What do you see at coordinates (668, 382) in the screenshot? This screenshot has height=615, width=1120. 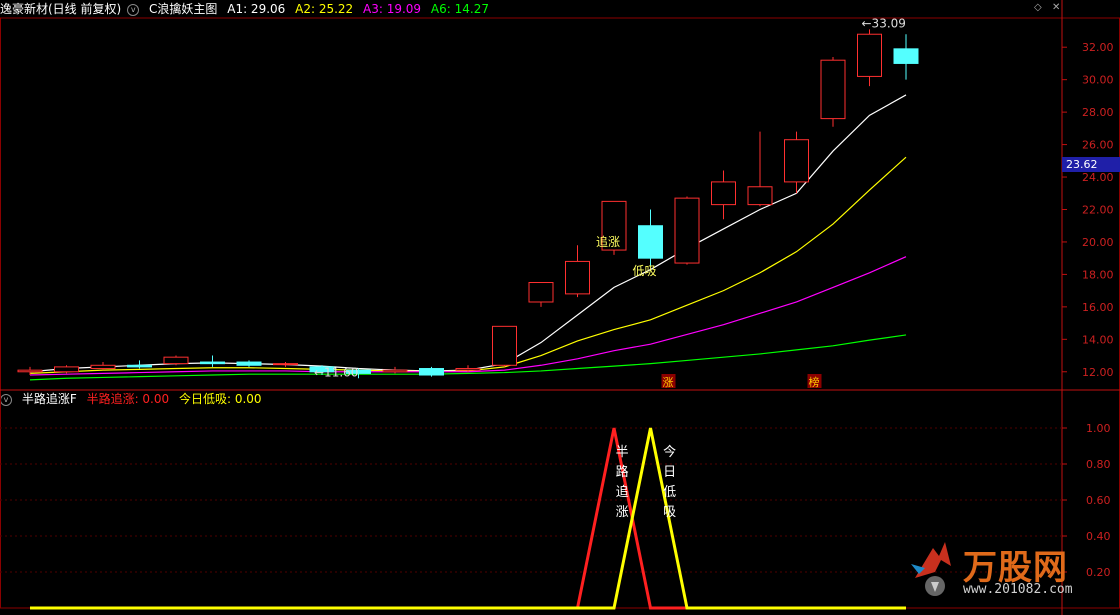 I see `bottom-tag: 涨` at bounding box center [668, 382].